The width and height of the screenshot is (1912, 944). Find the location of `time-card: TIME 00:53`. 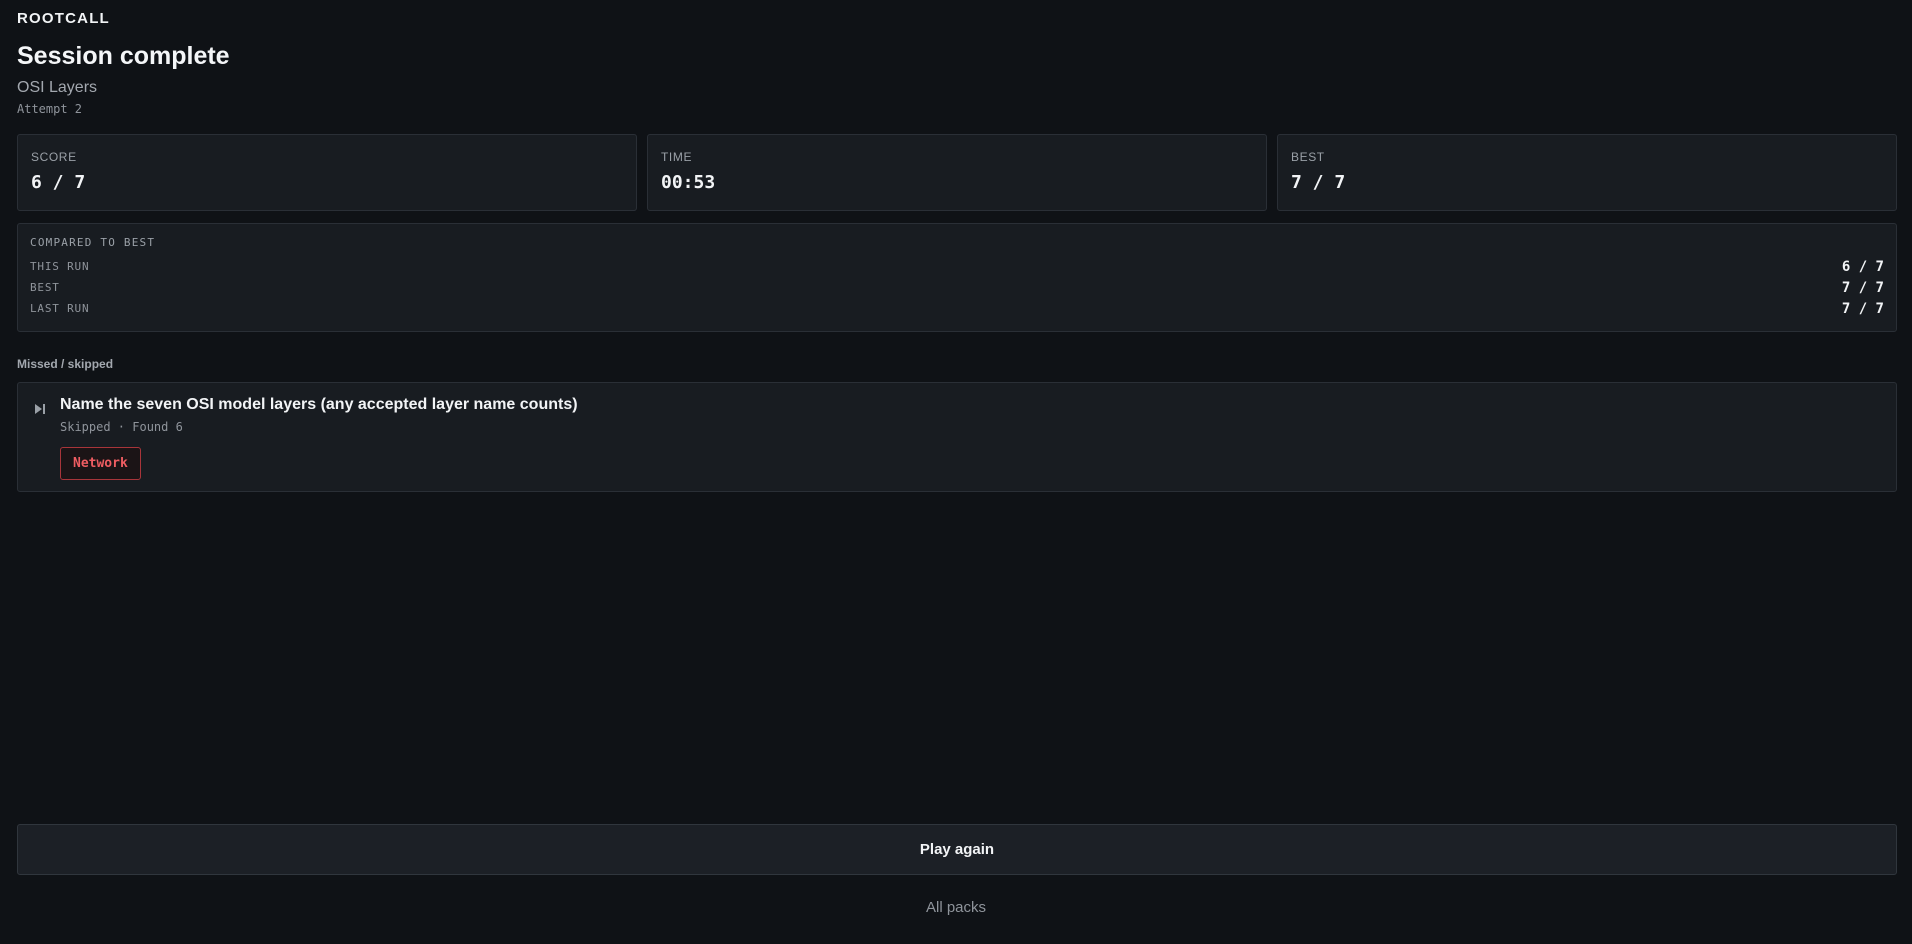

time-card: TIME 00:53 is located at coordinates (957, 172).